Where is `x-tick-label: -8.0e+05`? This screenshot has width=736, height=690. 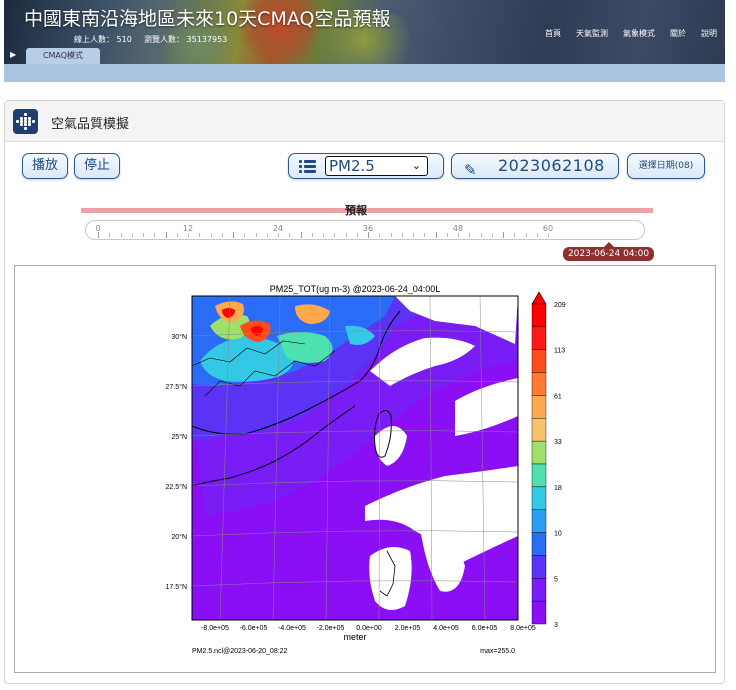 x-tick-label: -8.0e+05 is located at coordinates (215, 628).